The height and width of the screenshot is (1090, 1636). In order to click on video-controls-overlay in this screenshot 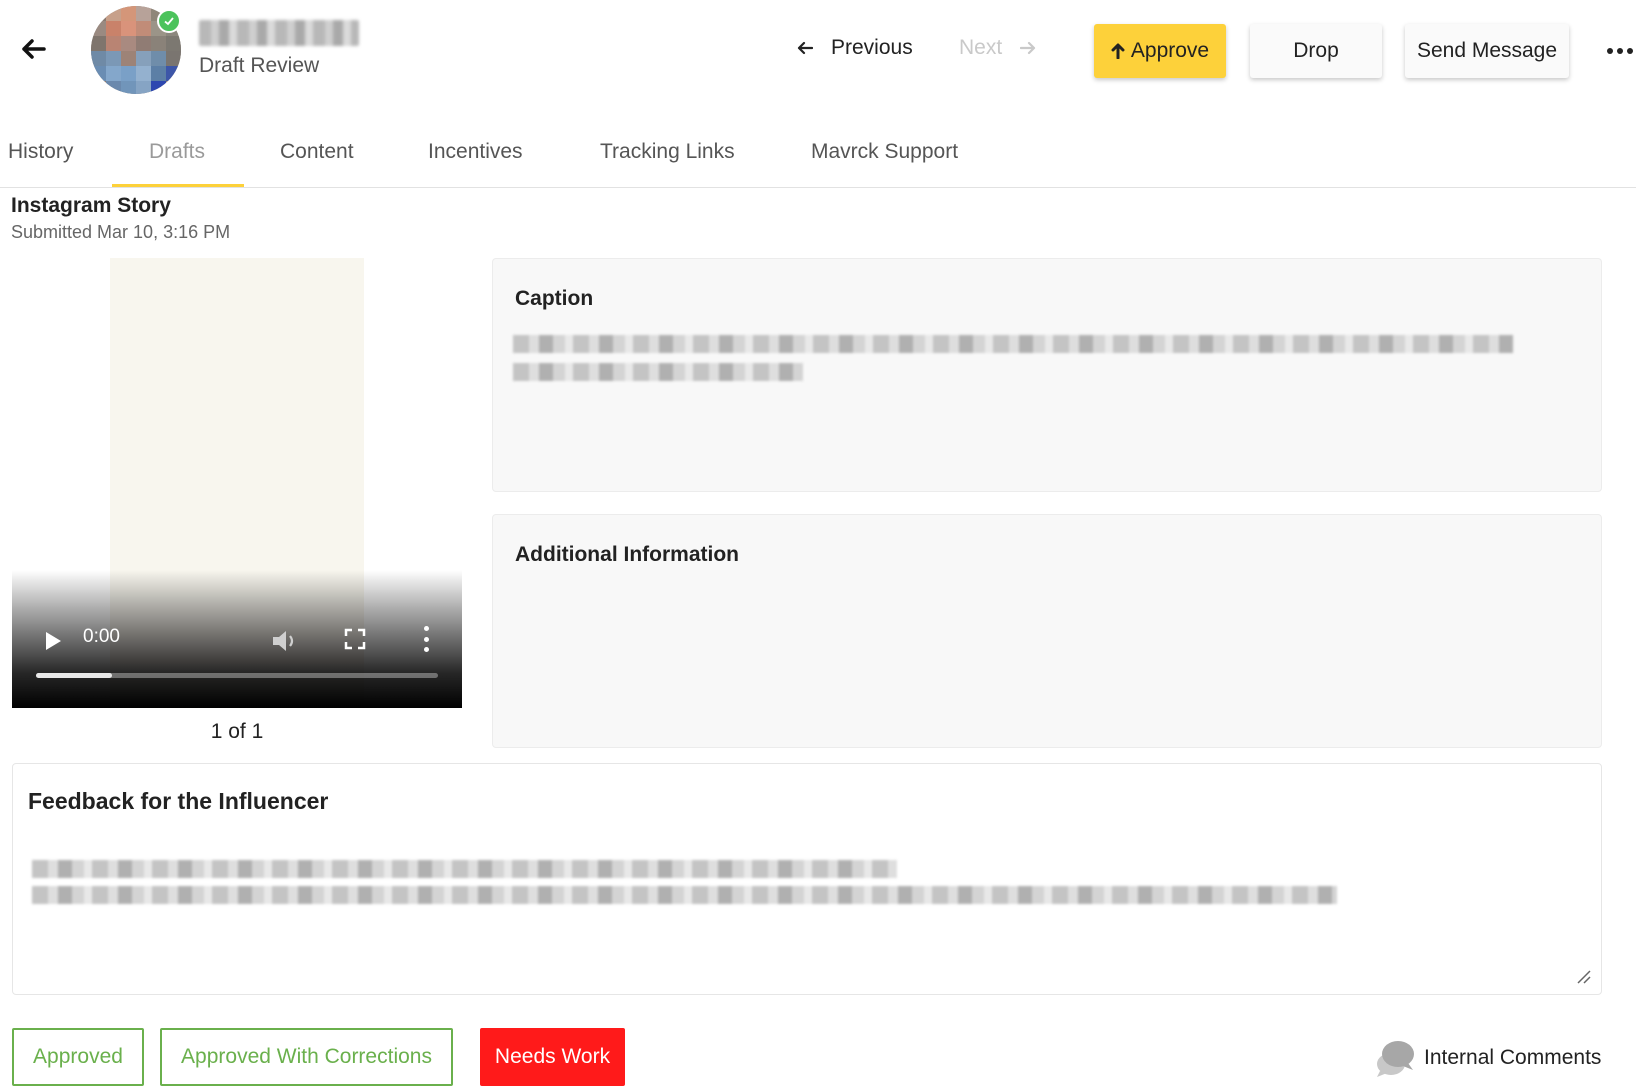, I will do `click(237, 639)`.